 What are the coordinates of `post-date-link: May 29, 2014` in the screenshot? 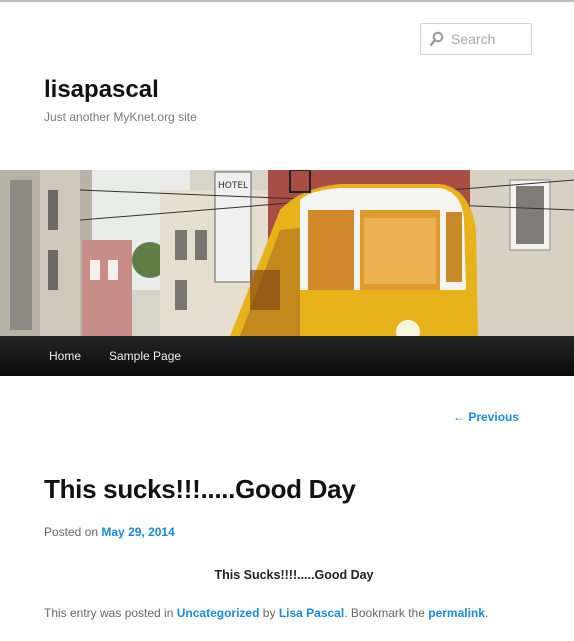 It's located at (137, 532).